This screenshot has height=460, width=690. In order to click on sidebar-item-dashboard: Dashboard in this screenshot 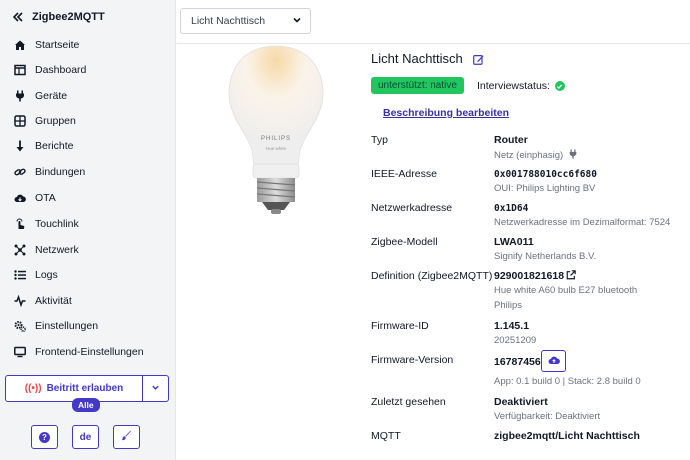, I will do `click(50, 70)`.